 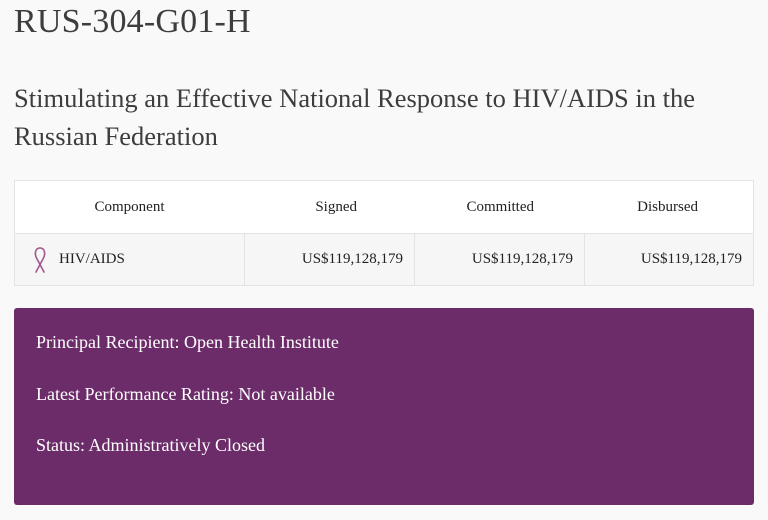 What do you see at coordinates (336, 206) in the screenshot?
I see `header-signed: Signed` at bounding box center [336, 206].